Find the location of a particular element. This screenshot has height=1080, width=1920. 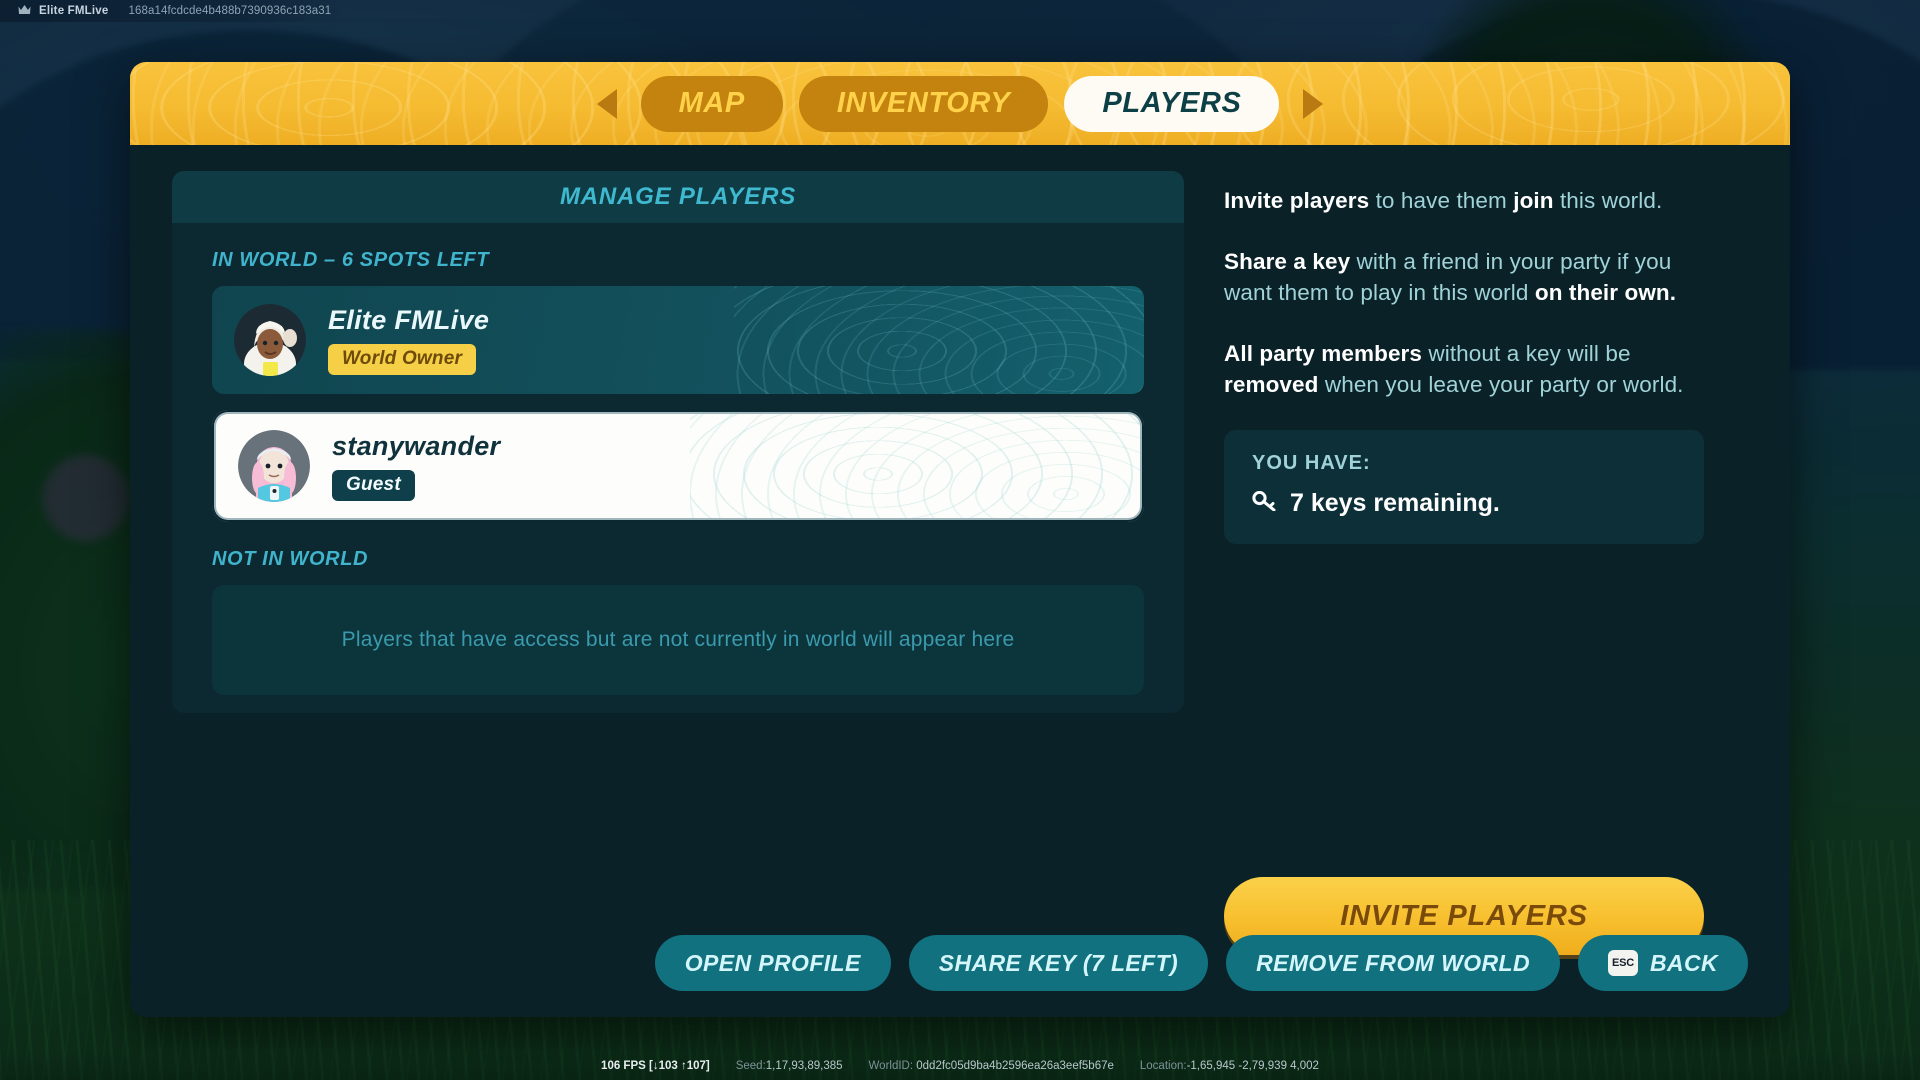

seed-readout: Seed:1,17,93,89,385 is located at coordinates (789, 1066).